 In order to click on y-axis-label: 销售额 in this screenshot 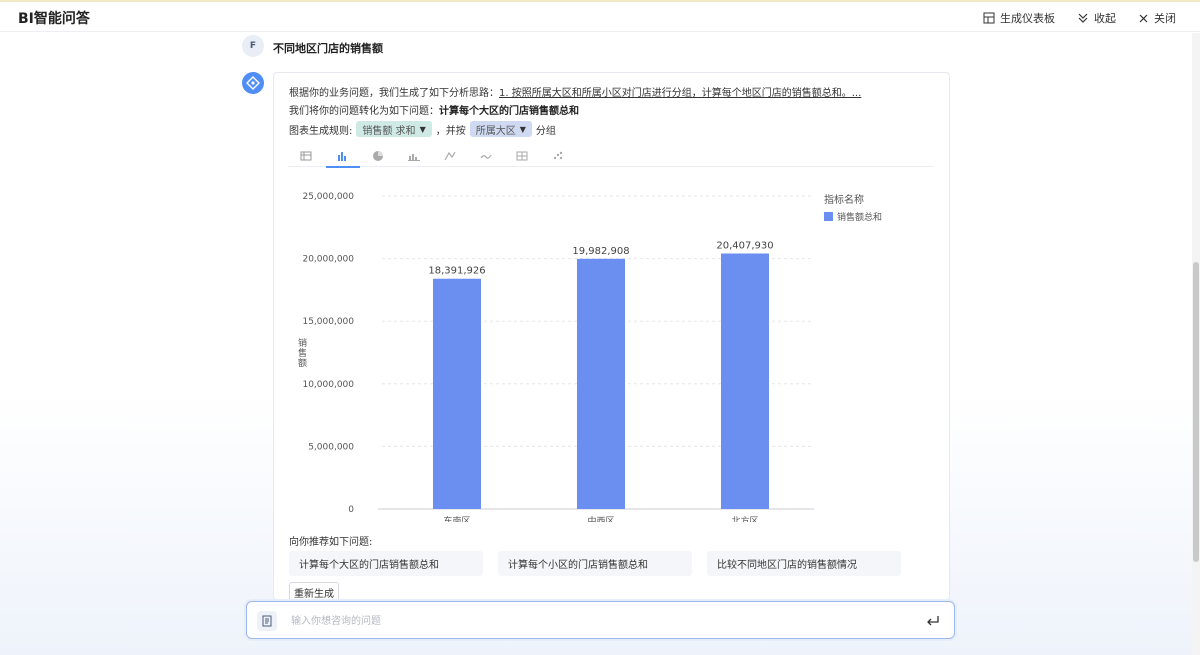, I will do `click(302, 353)`.